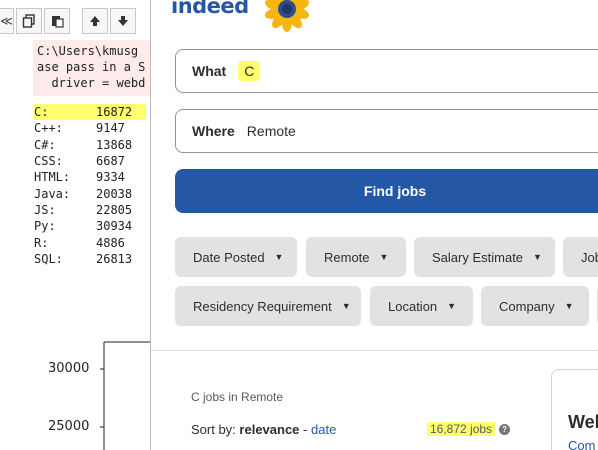 The height and width of the screenshot is (450, 598). What do you see at coordinates (110, 128) in the screenshot?
I see `job-count-value: 9147` at bounding box center [110, 128].